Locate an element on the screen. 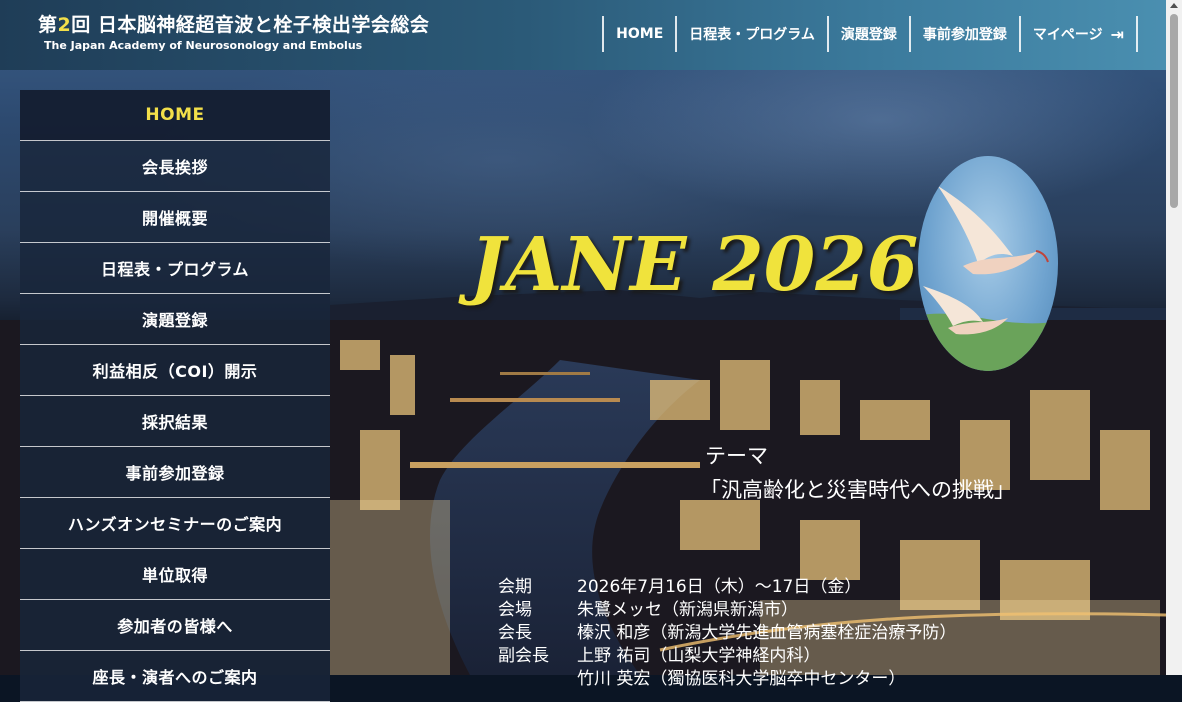 The width and height of the screenshot is (1182, 702). info-label: 副会長 is located at coordinates (523, 656).